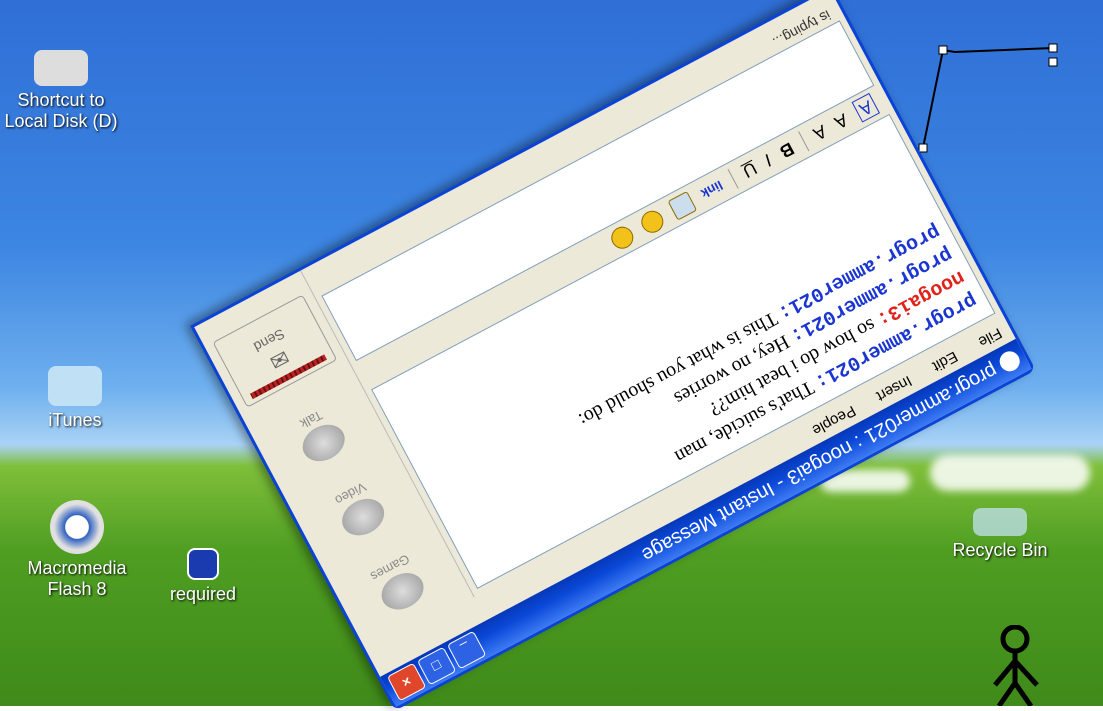 The height and width of the screenshot is (711, 1103). What do you see at coordinates (866, 108) in the screenshot?
I see `text-color-button: A` at bounding box center [866, 108].